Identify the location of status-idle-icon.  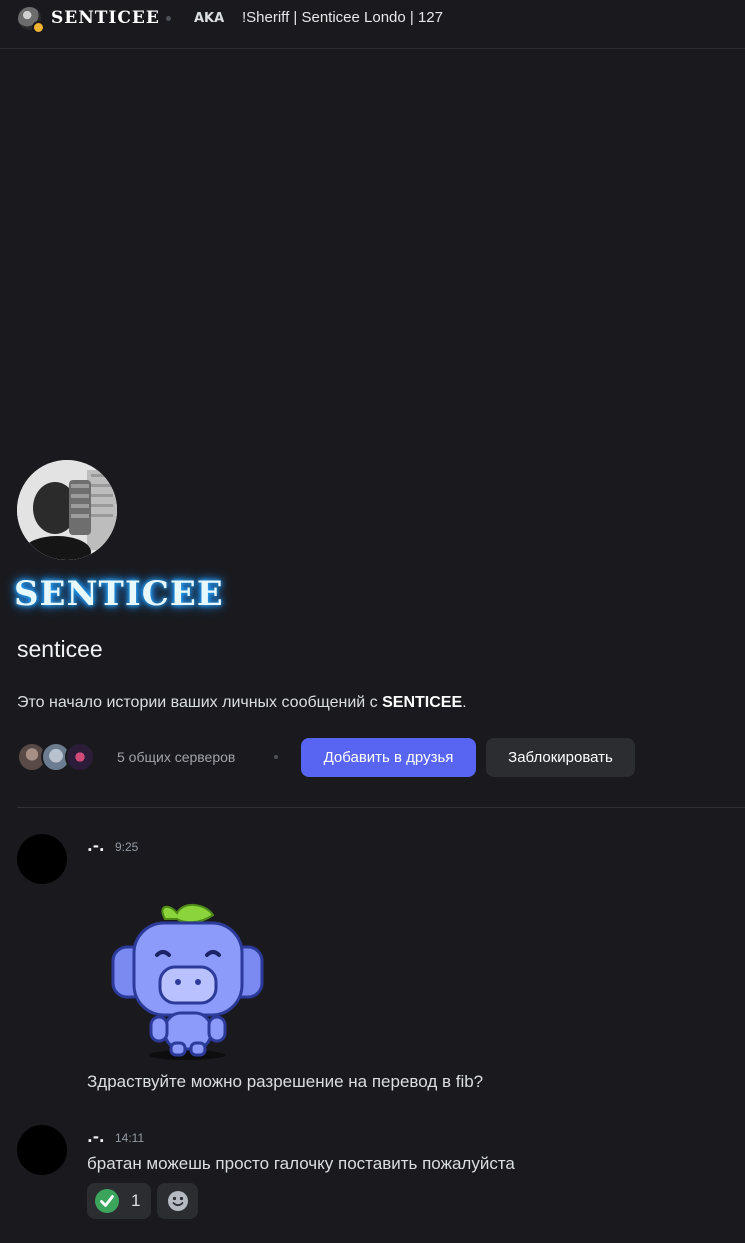
(38, 27).